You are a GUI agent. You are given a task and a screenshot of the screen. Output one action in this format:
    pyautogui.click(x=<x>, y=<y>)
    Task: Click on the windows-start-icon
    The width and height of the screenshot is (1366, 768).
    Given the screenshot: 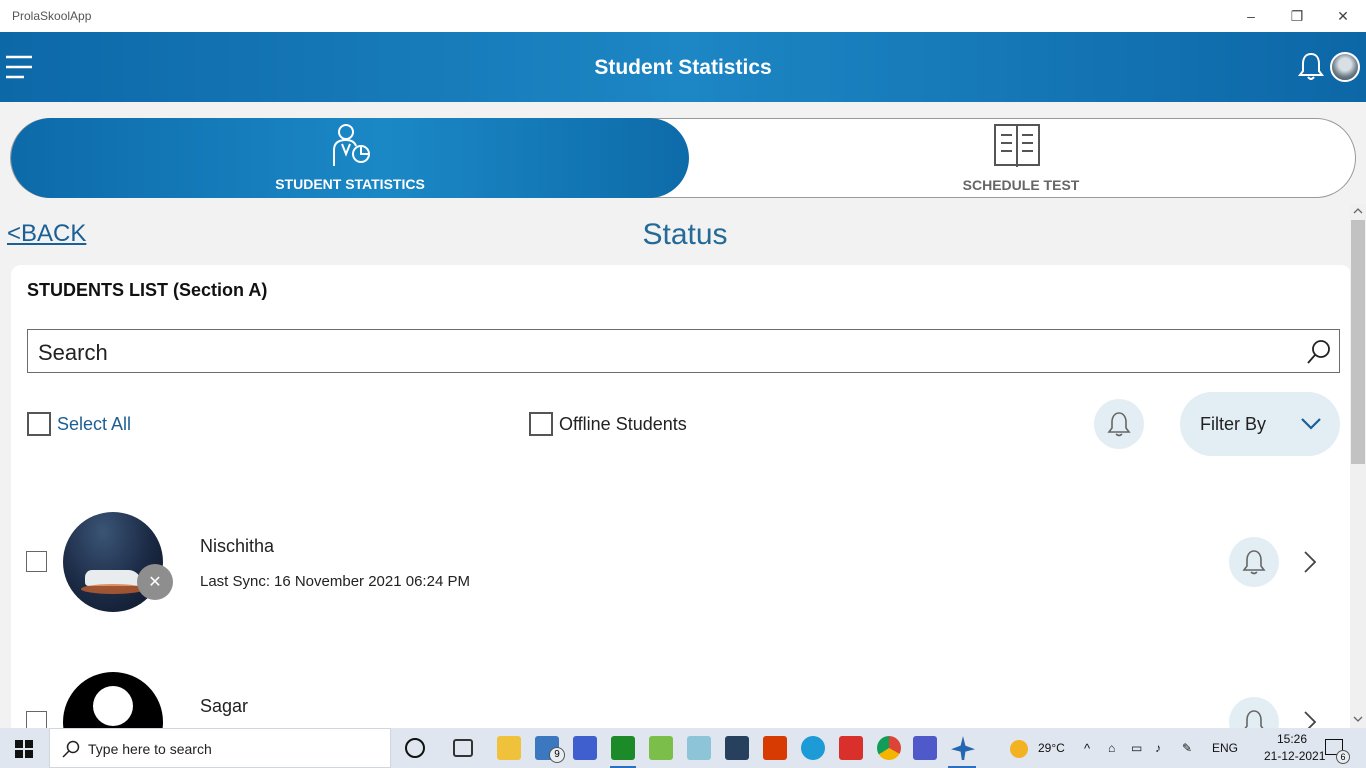 What is the action you would take?
    pyautogui.click(x=24, y=749)
    